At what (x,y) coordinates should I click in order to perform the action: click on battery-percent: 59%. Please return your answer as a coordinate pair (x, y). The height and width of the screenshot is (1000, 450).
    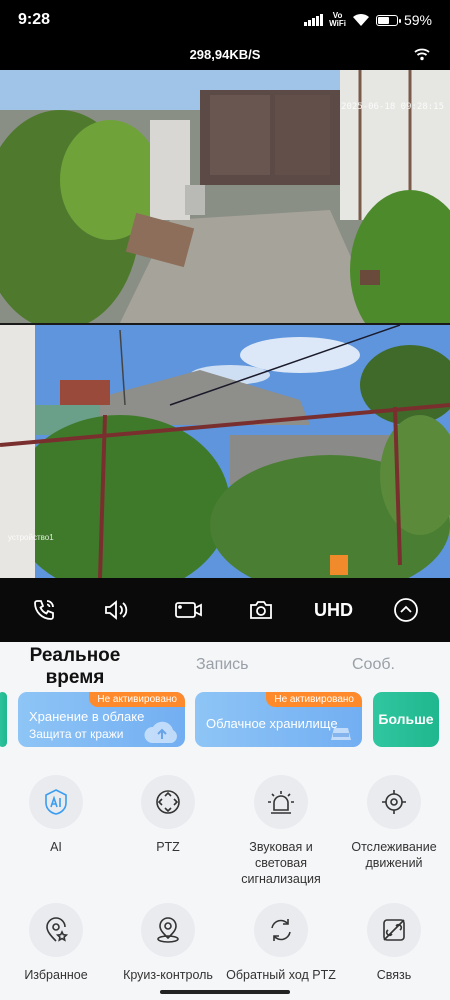
    Looking at the image, I should click on (417, 20).